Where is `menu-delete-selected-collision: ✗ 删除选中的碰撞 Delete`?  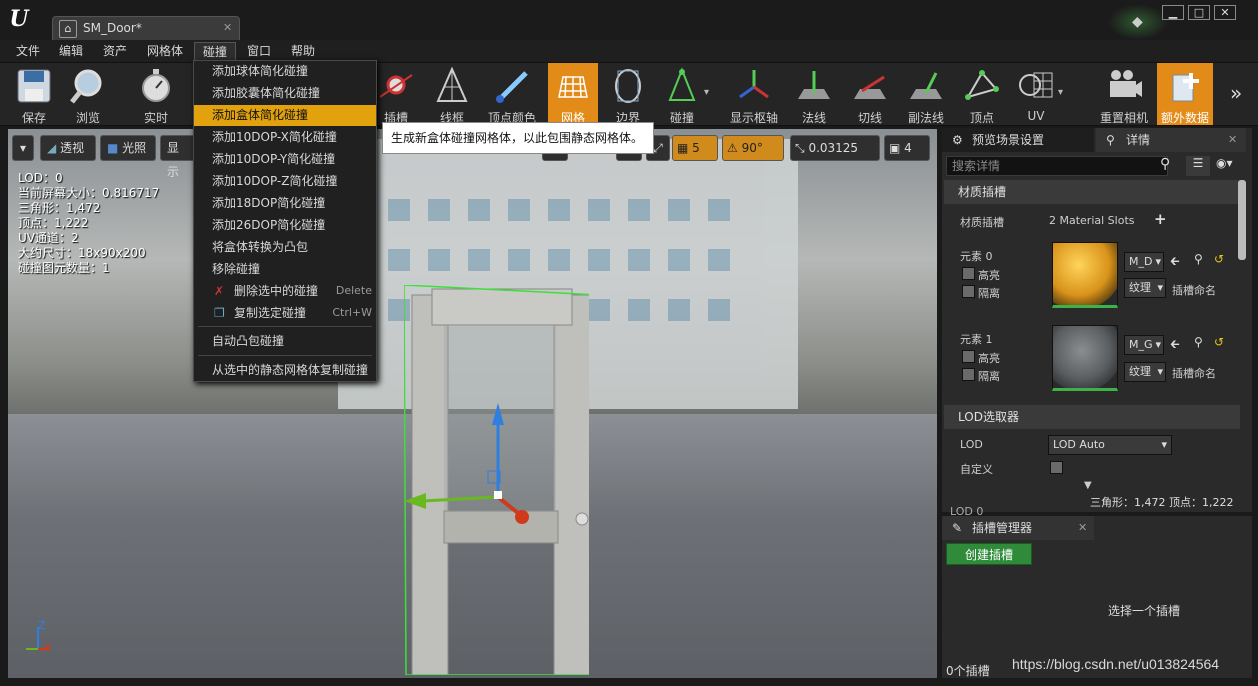
menu-delete-selected-collision: ✗ 删除选中的碰撞 Delete is located at coordinates (285, 291).